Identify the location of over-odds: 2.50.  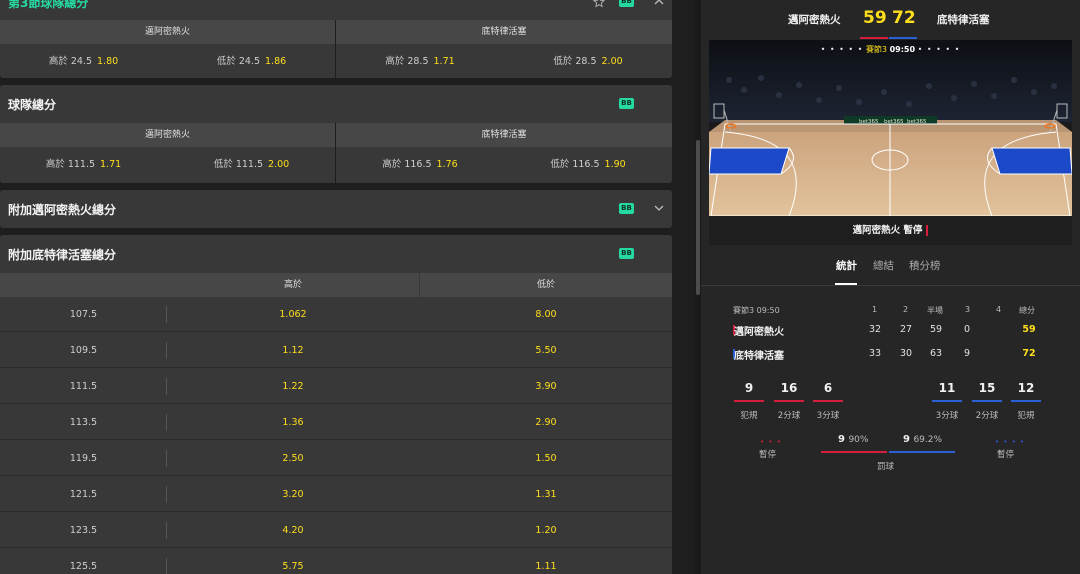
(293, 458).